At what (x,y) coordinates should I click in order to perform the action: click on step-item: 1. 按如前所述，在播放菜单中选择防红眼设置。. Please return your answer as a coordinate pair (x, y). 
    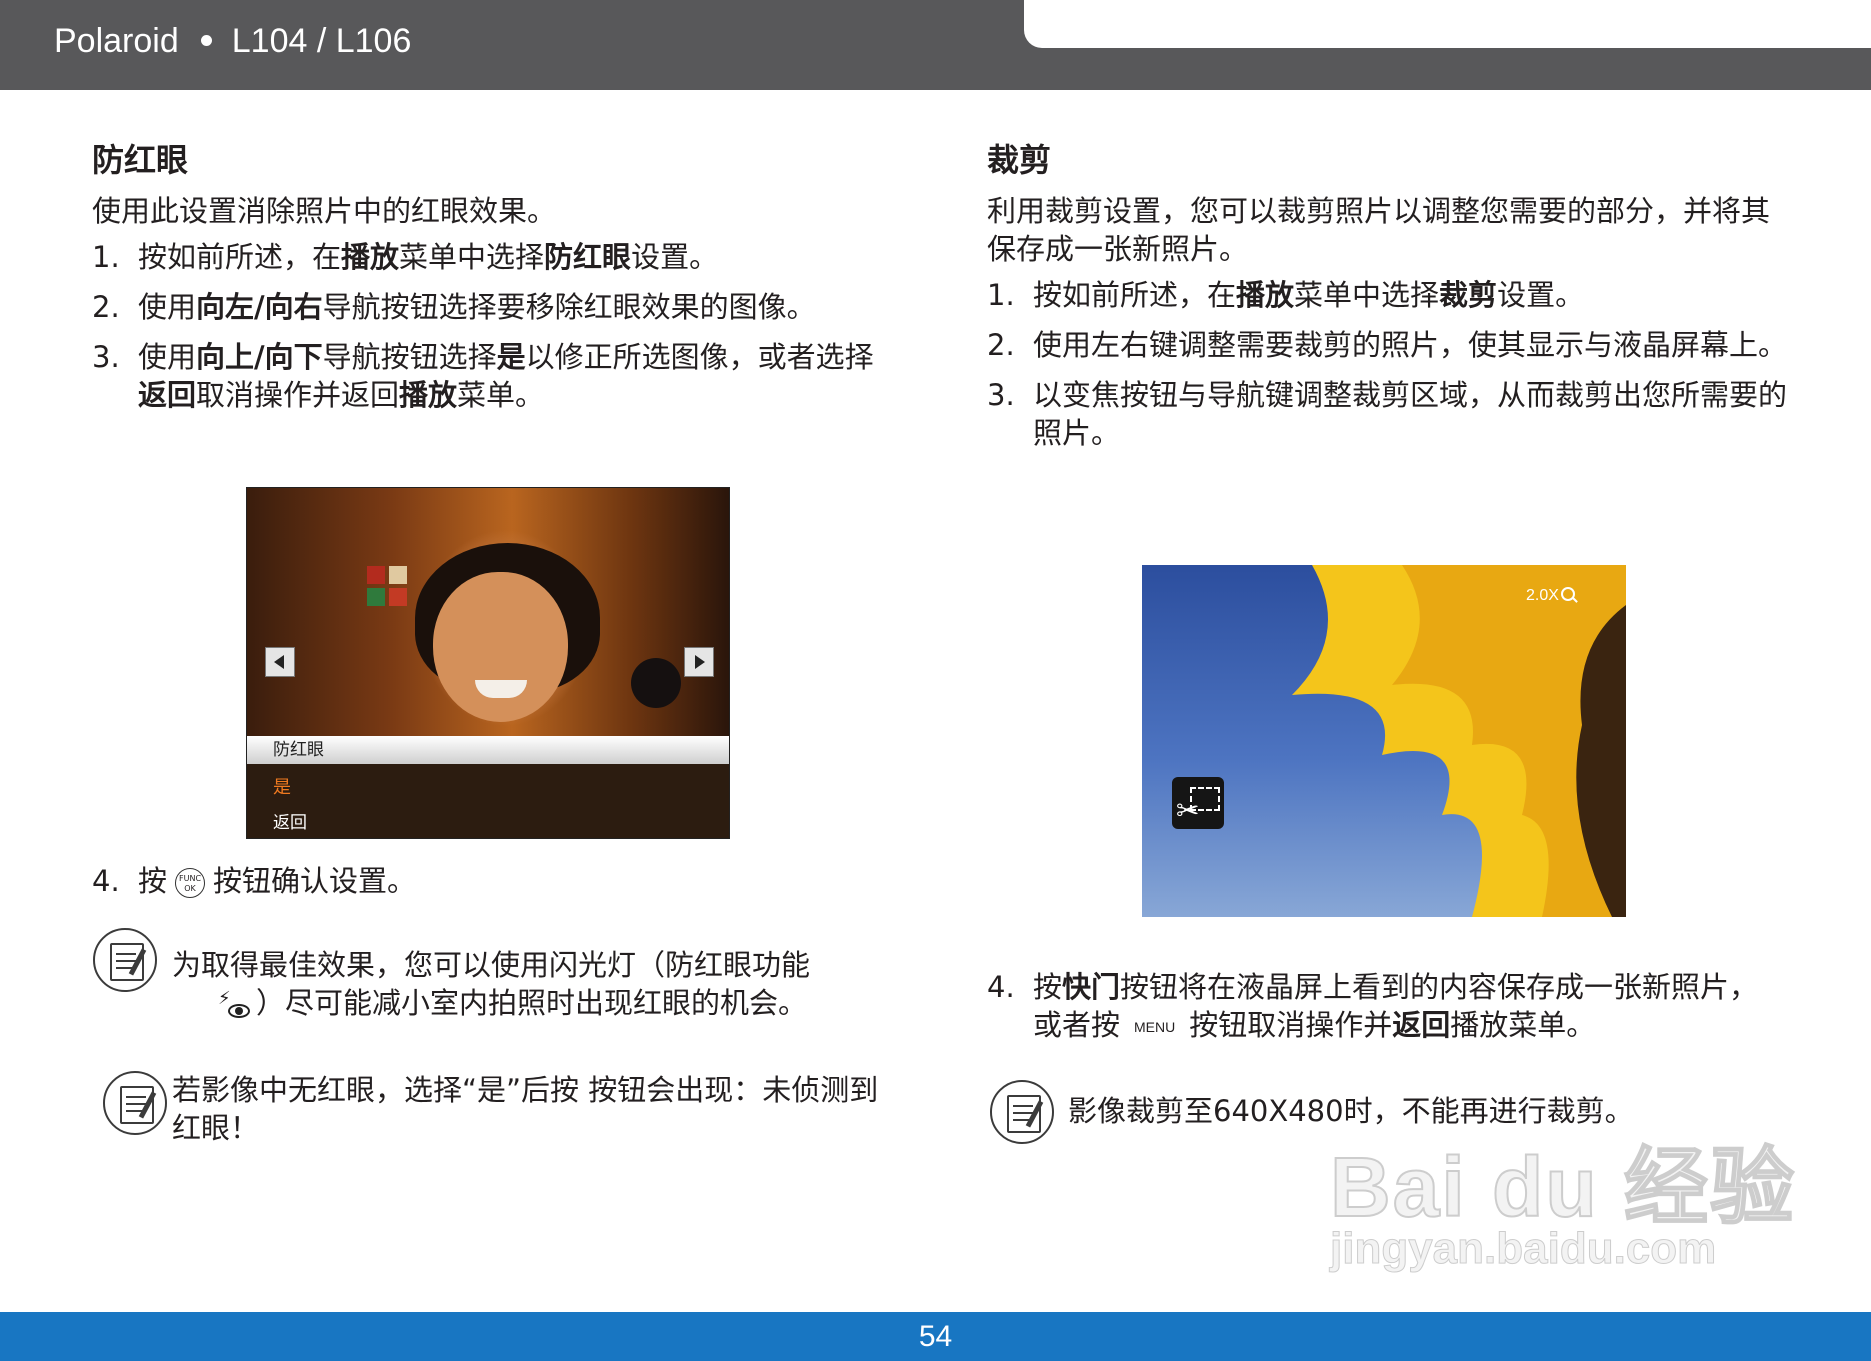
    Looking at the image, I should click on (492, 257).